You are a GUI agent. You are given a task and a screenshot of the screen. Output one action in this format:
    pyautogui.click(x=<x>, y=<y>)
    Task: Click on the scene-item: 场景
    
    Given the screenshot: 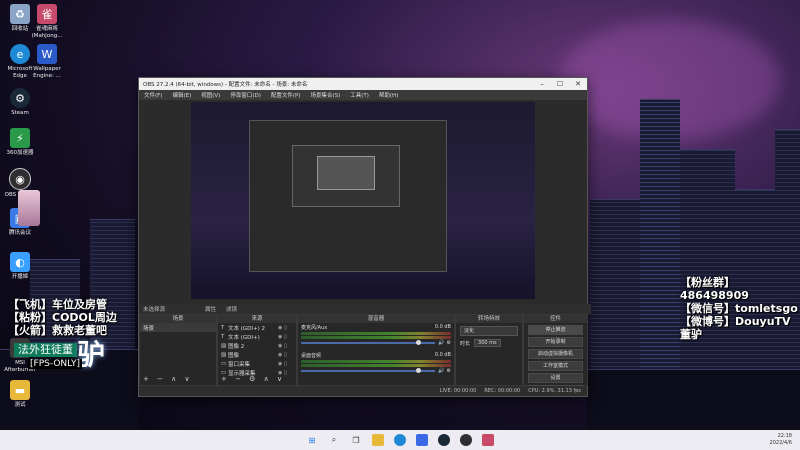 What is the action you would take?
    pyautogui.click(x=178, y=327)
    